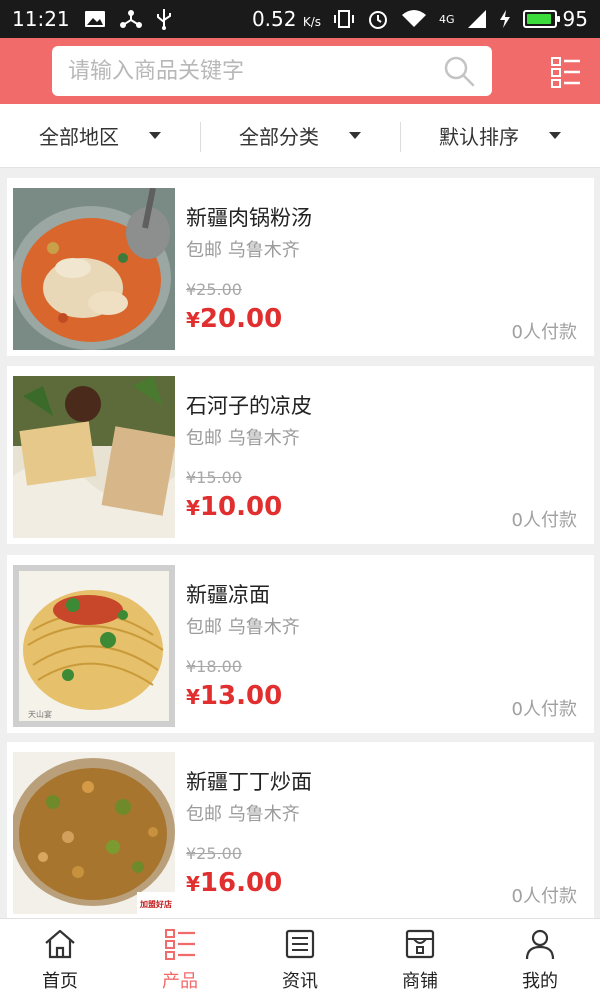  What do you see at coordinates (234, 883) in the screenshot?
I see `product-price: ¥16.00` at bounding box center [234, 883].